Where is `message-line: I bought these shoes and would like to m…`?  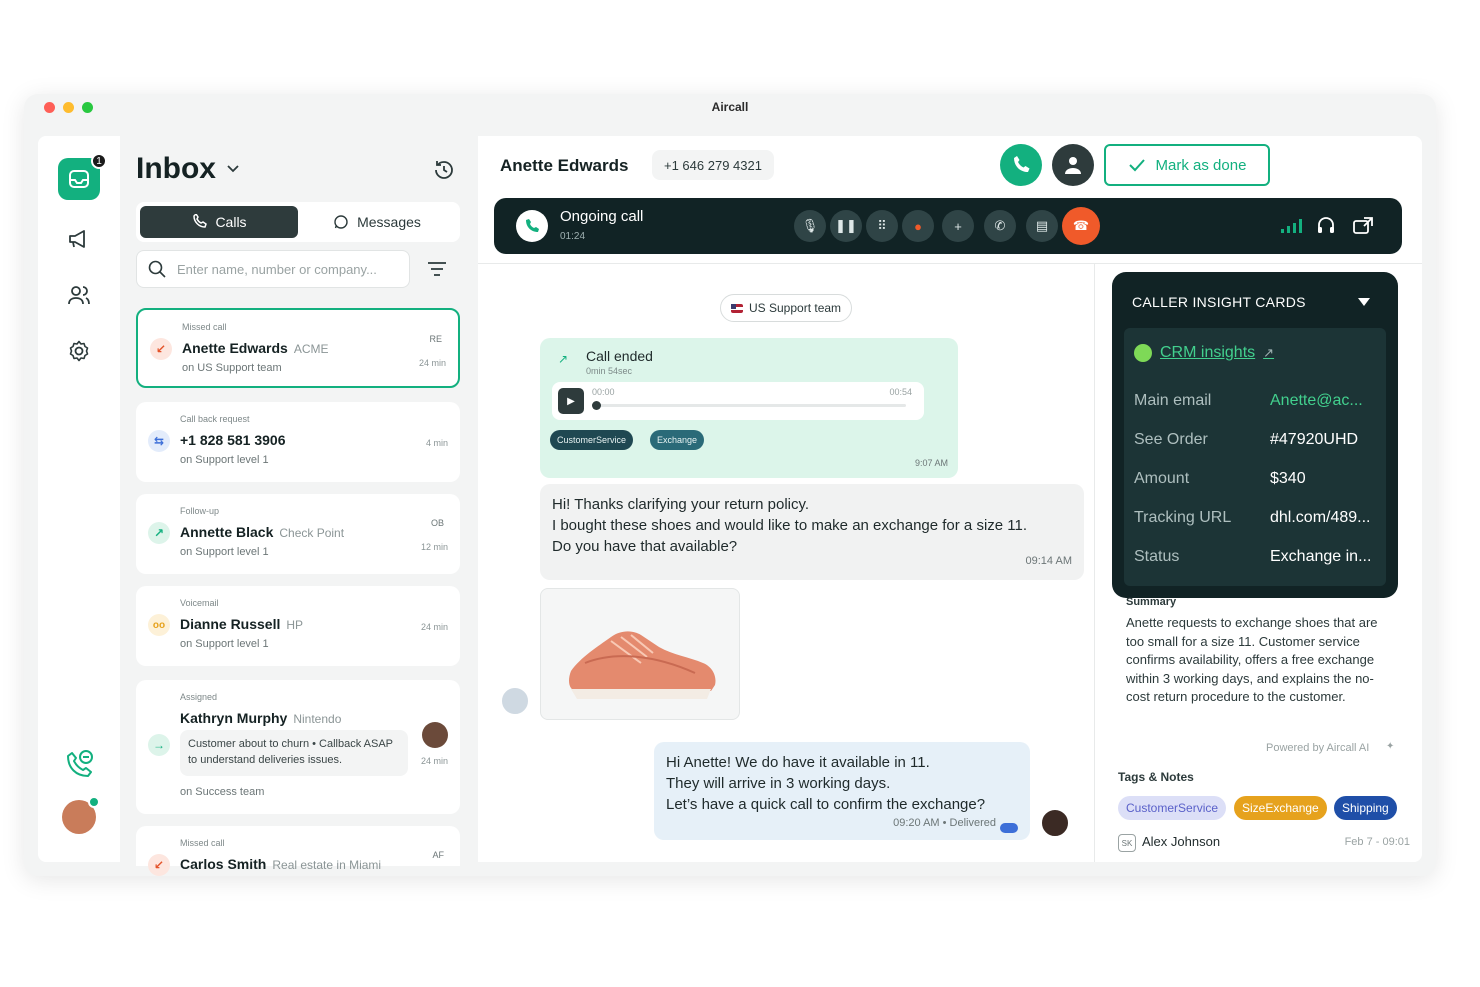 message-line: I bought these shoes and would like to m… is located at coordinates (790, 525).